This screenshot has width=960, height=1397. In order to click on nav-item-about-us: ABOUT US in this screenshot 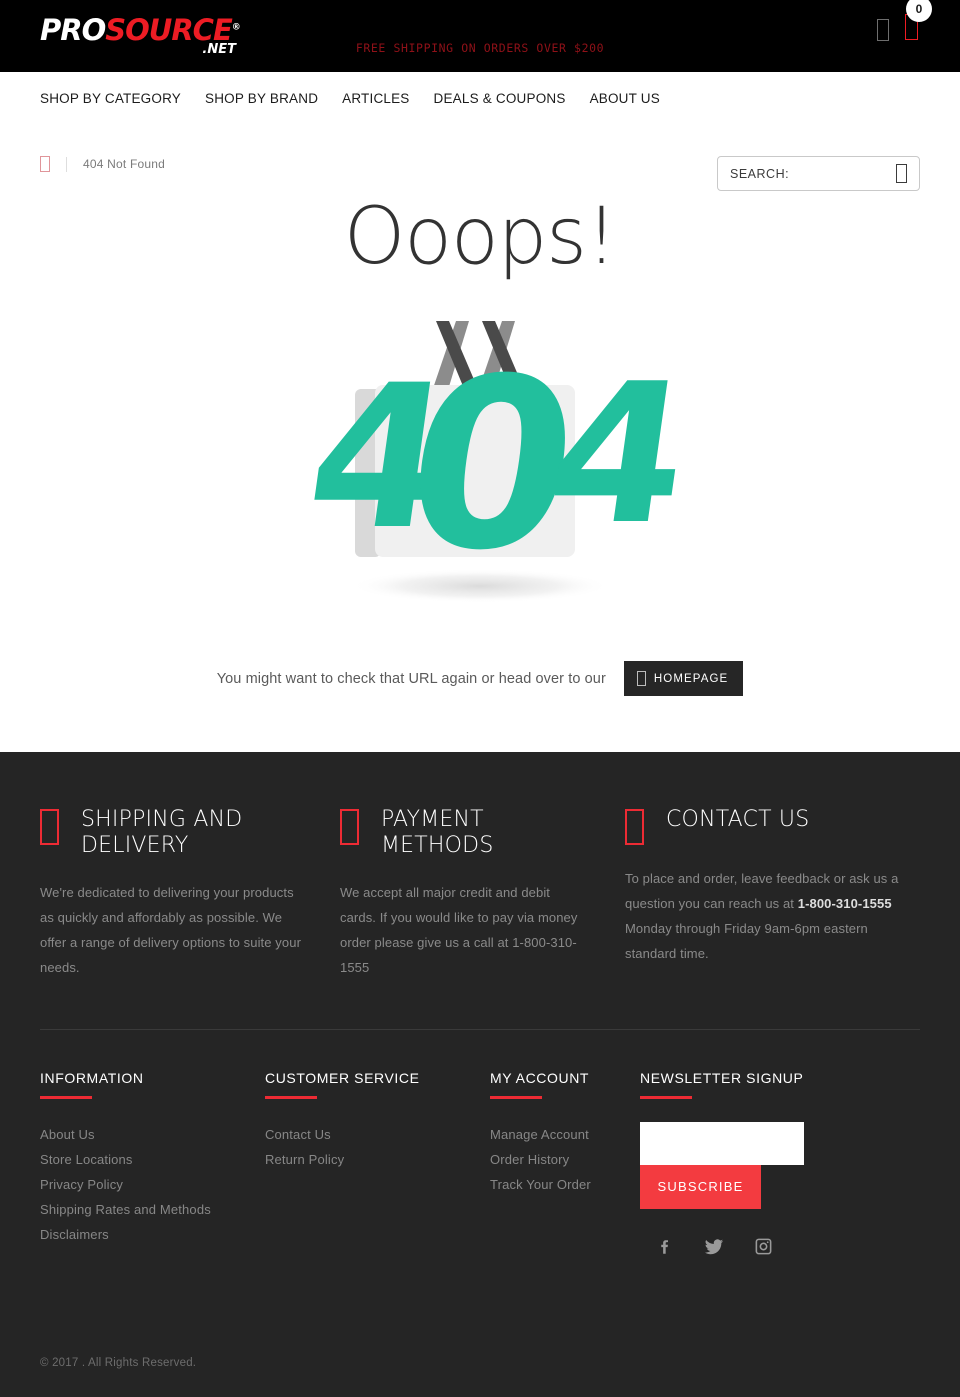, I will do `click(637, 98)`.